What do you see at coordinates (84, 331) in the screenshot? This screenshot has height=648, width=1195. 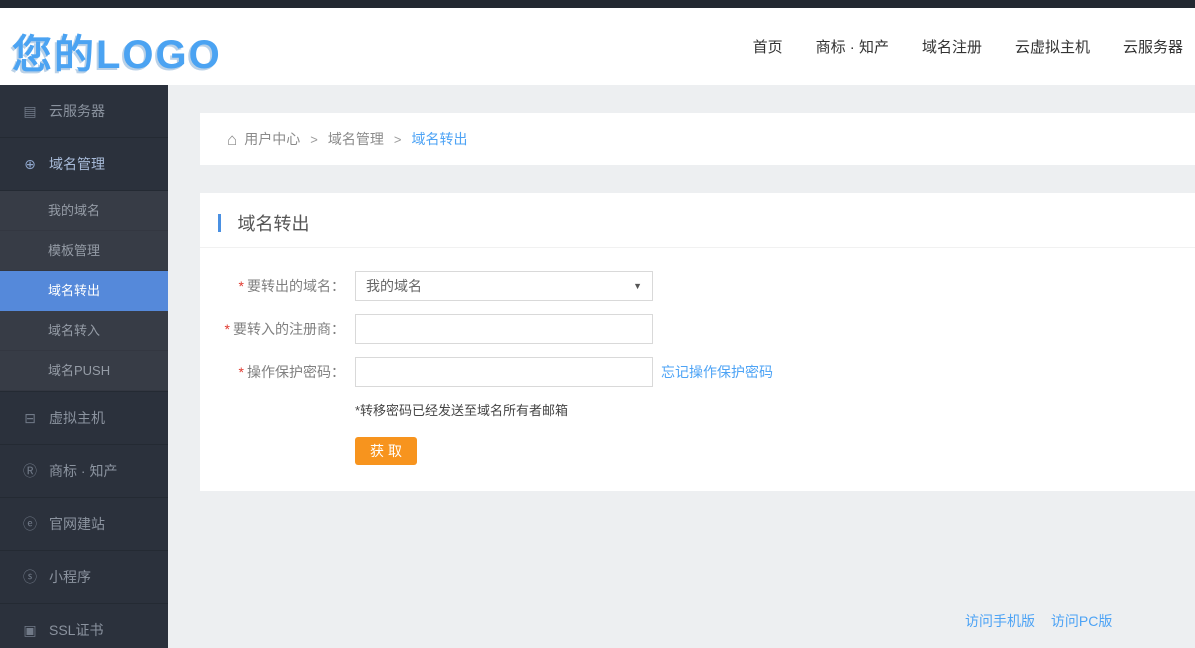 I see `submenu-item-domain-transfer-in: 域名转入` at bounding box center [84, 331].